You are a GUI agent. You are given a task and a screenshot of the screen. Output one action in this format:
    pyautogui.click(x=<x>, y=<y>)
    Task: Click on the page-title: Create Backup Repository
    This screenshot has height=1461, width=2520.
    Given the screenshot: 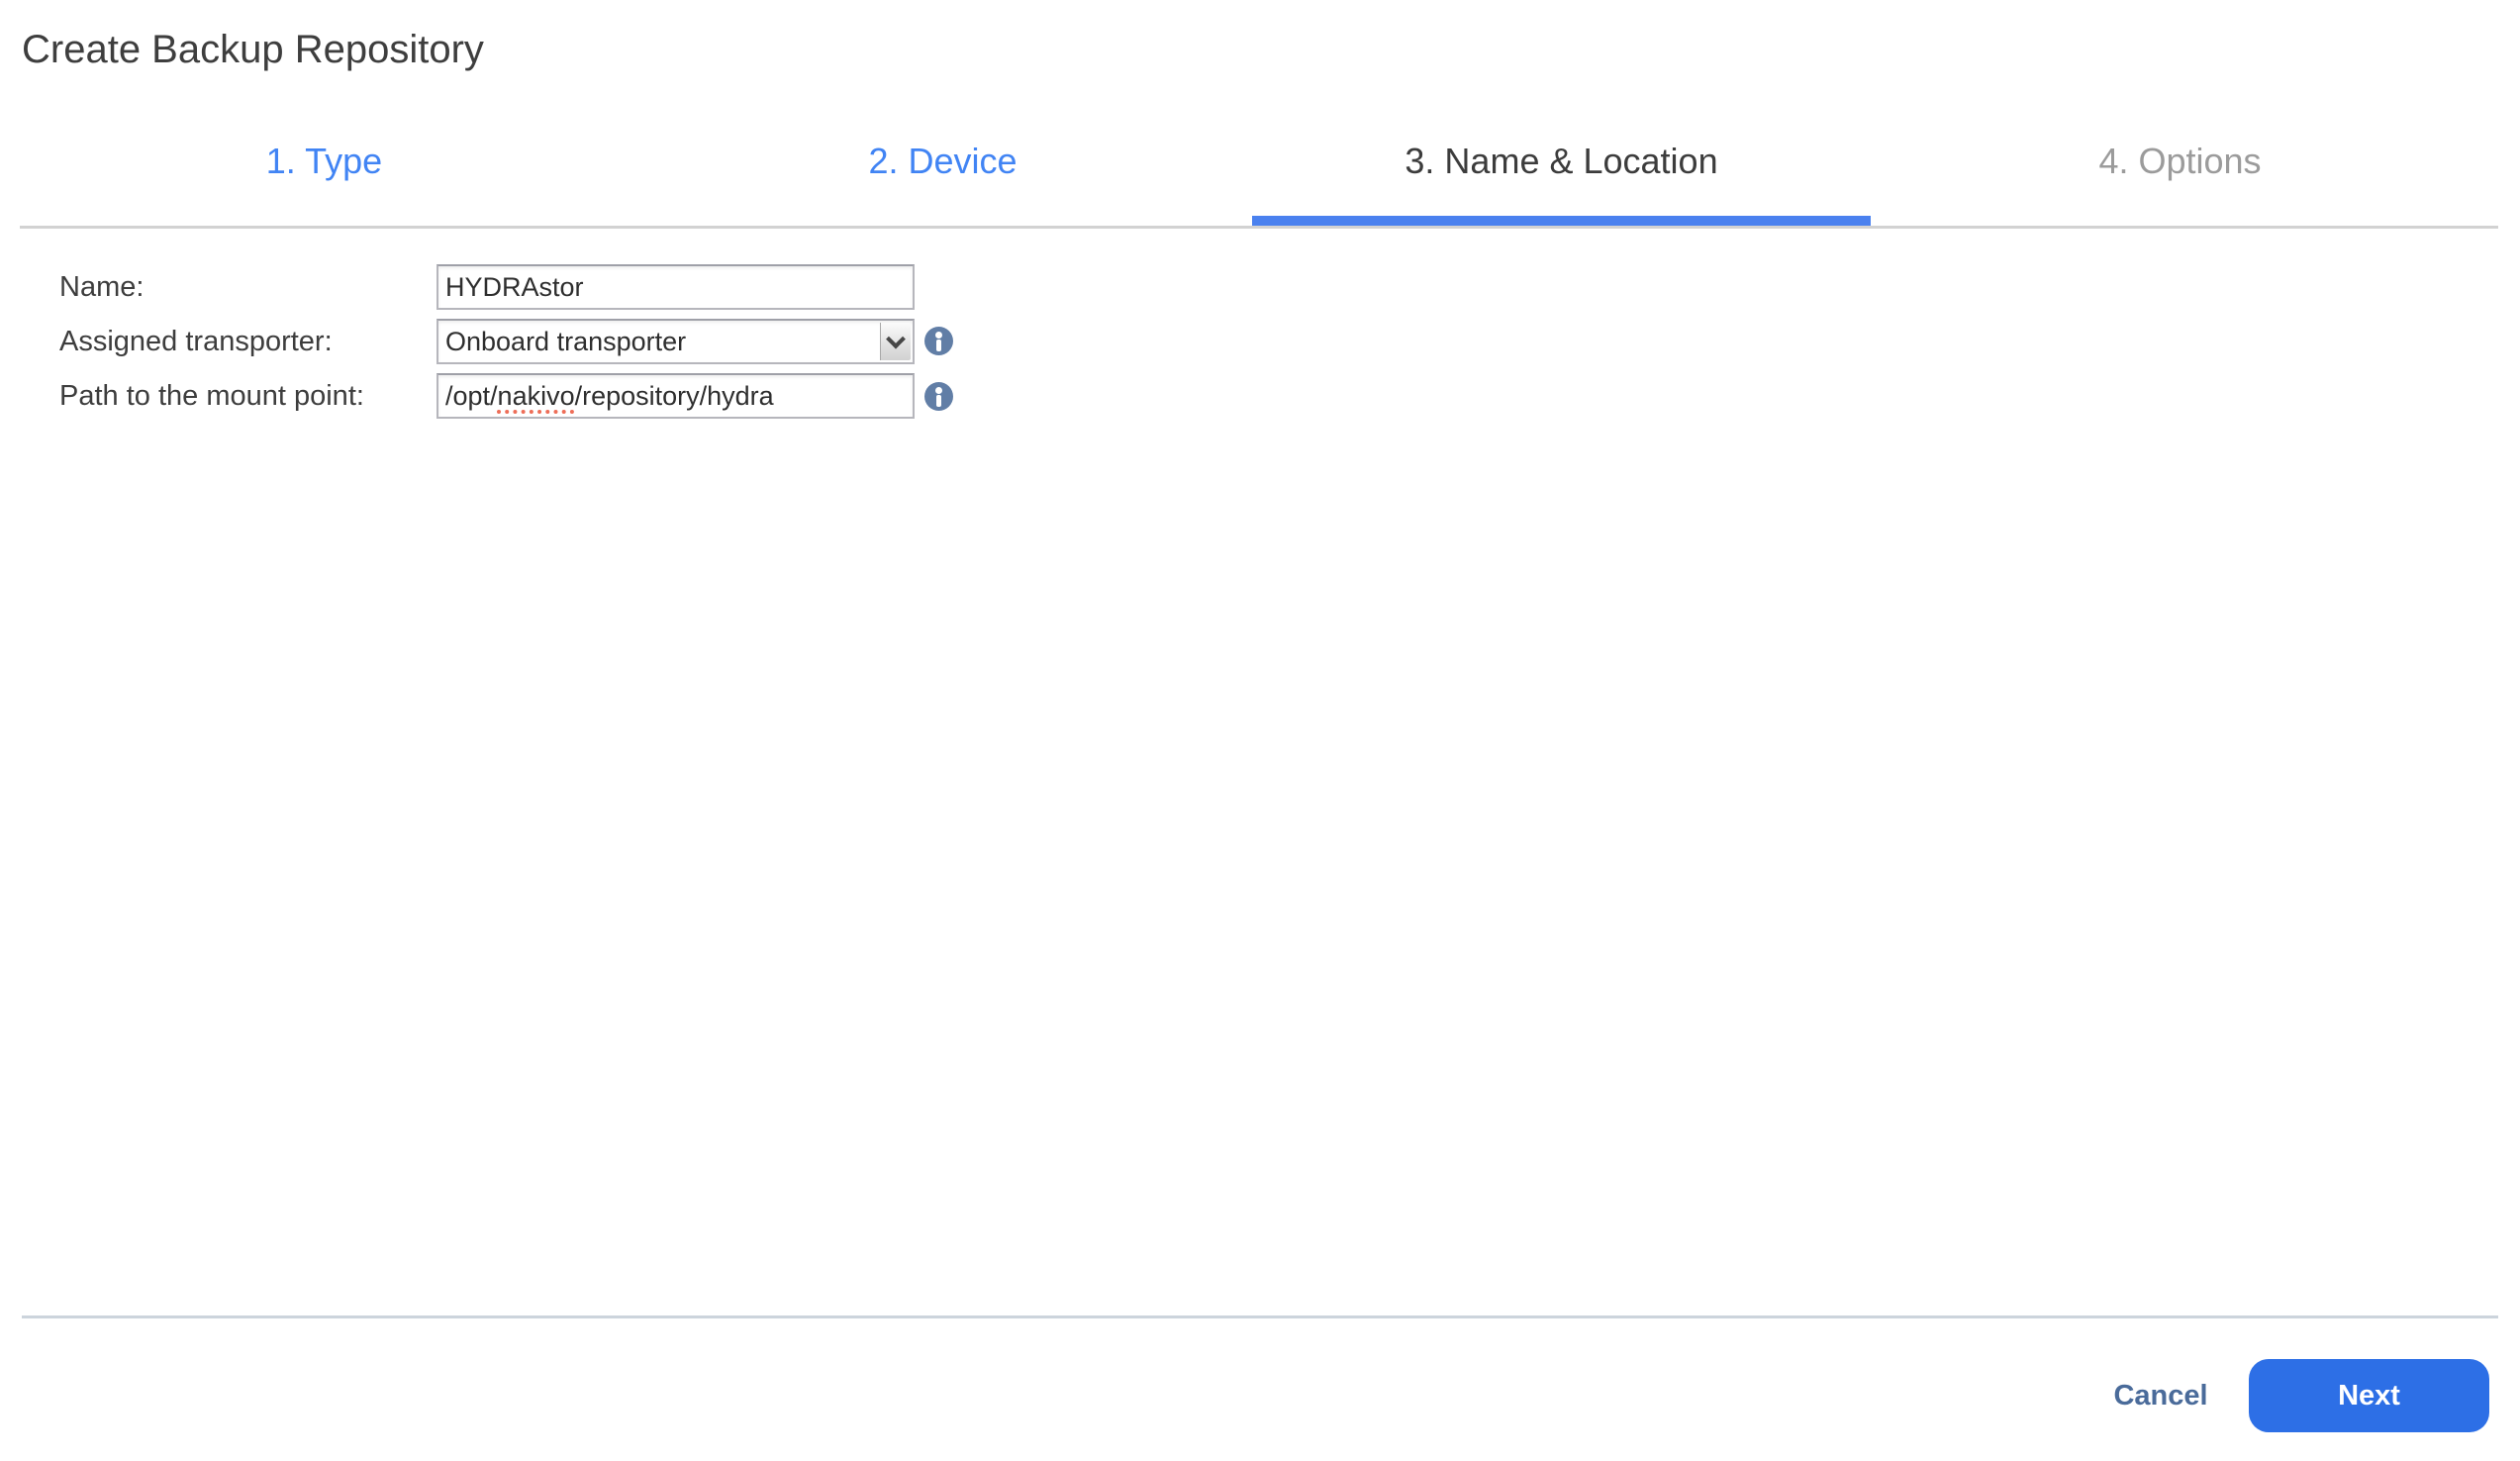 What is the action you would take?
    pyautogui.click(x=253, y=50)
    